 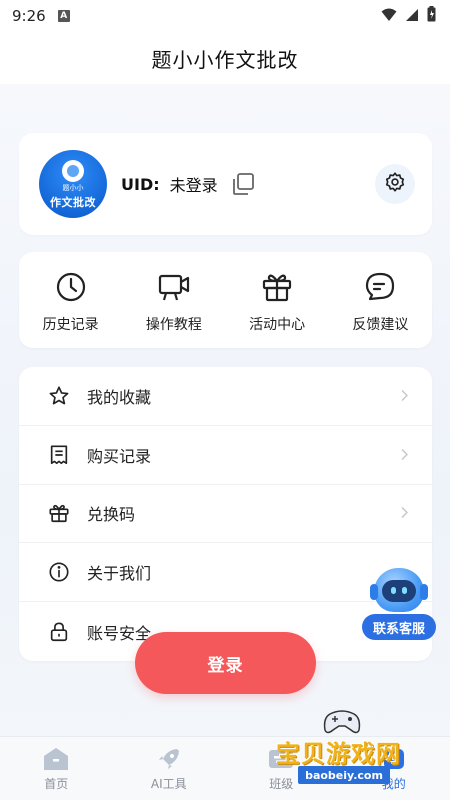 I want to click on avatar-text: 作文批改, so click(x=73, y=202).